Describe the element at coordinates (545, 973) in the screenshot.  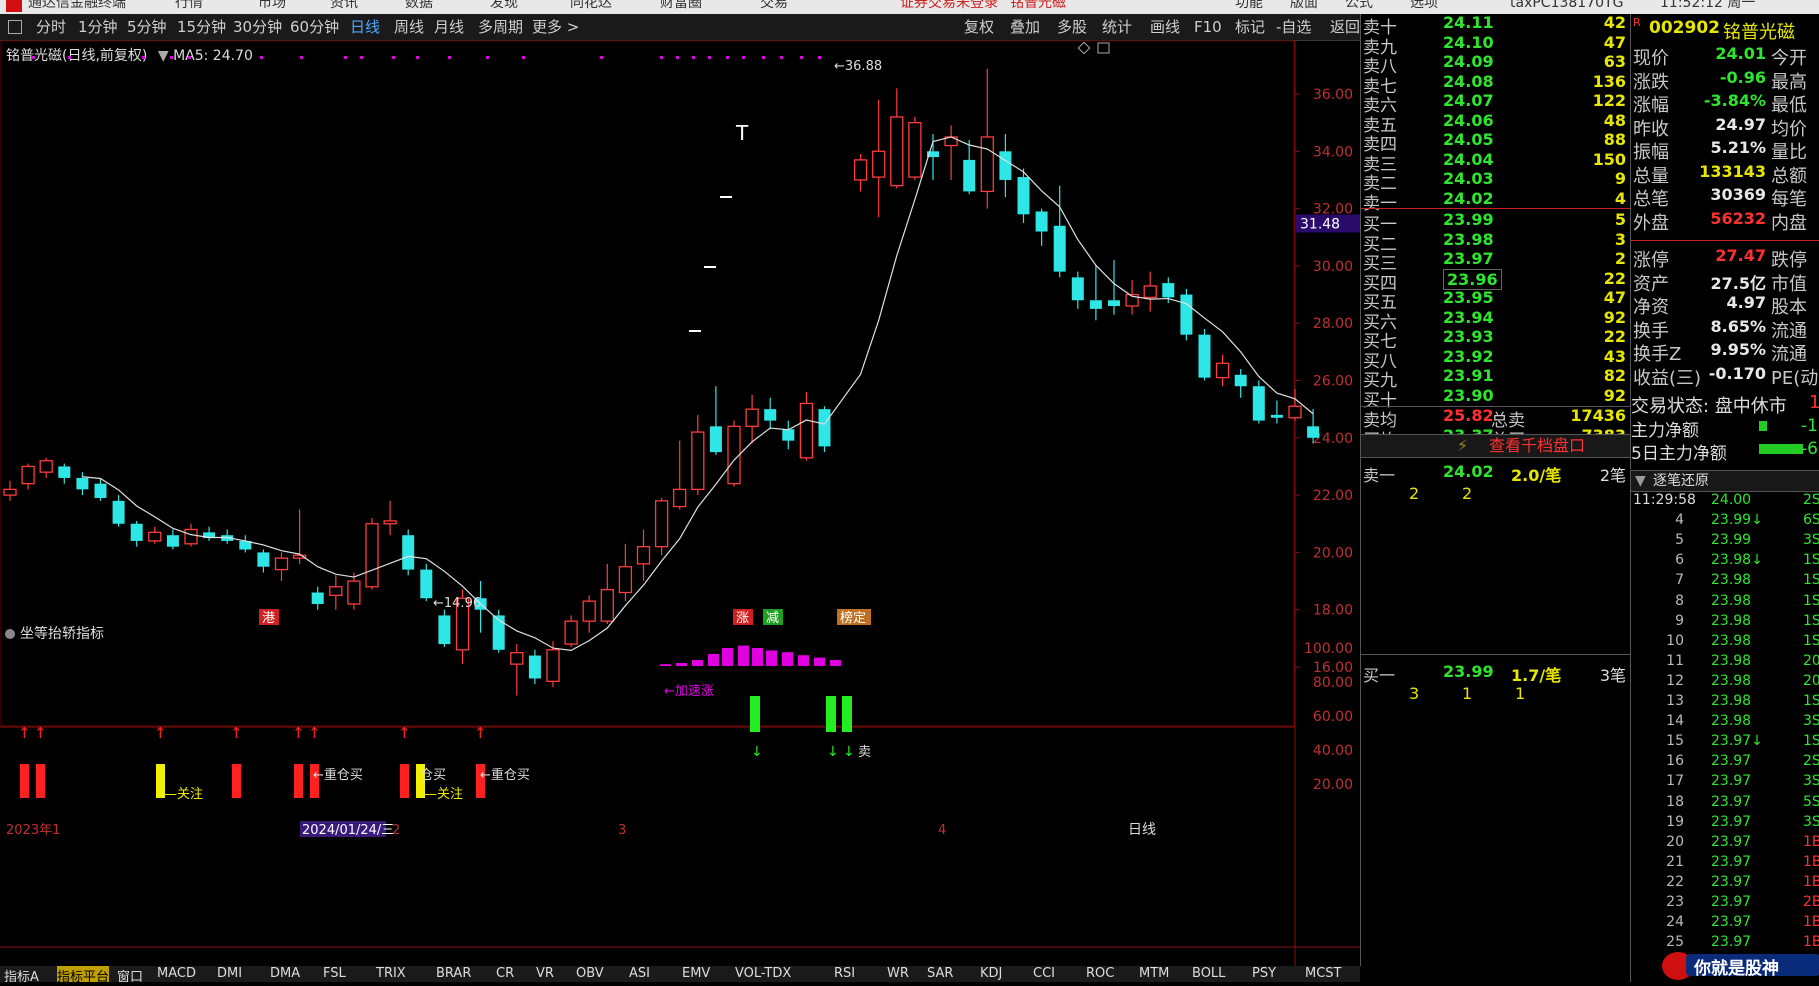
I see `indicator-tab-10: VR` at that location.